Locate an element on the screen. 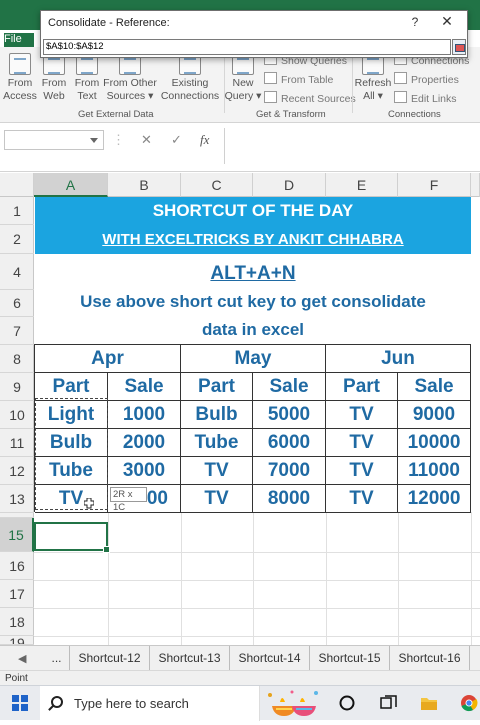 This screenshot has height=725, width=480. row-header-16: 16 is located at coordinates (17, 566).